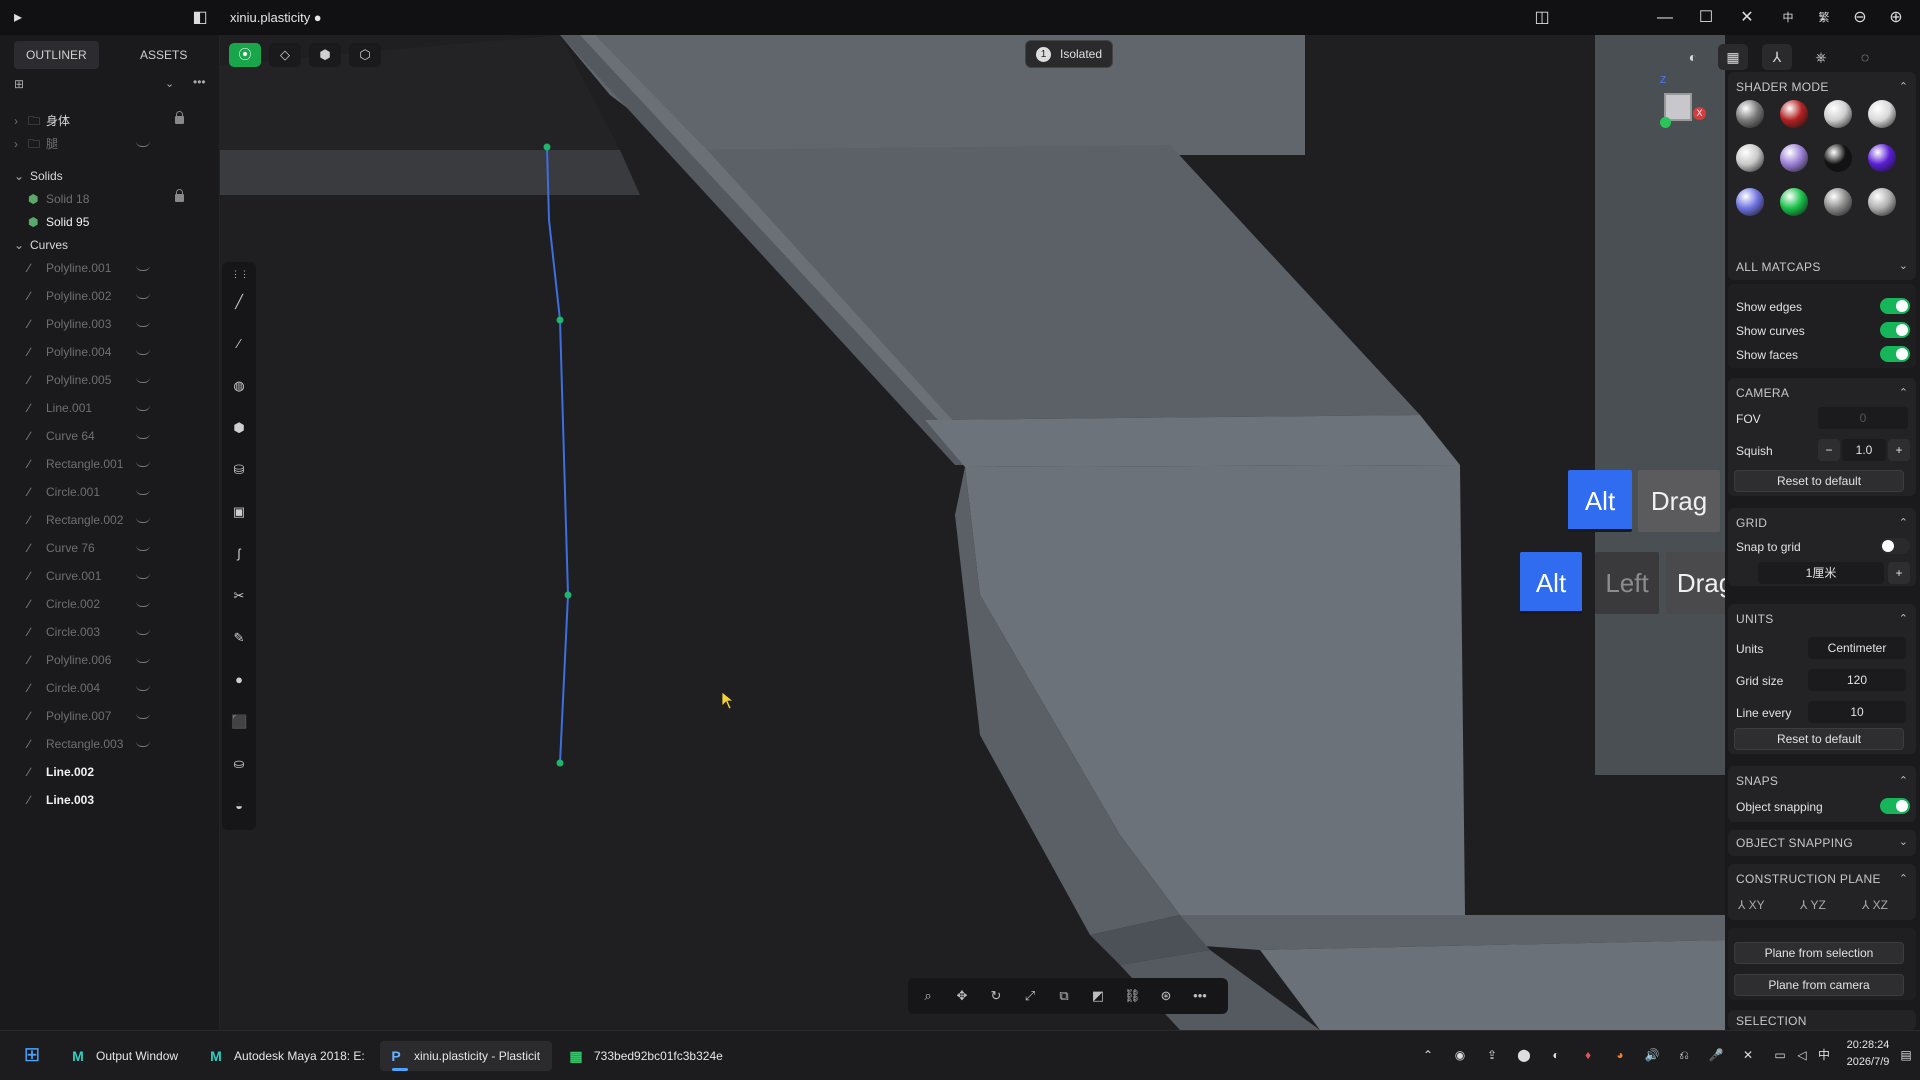 The image size is (1920, 1080). What do you see at coordinates (1556, 1055) in the screenshot?
I see `github-icon: ◐` at bounding box center [1556, 1055].